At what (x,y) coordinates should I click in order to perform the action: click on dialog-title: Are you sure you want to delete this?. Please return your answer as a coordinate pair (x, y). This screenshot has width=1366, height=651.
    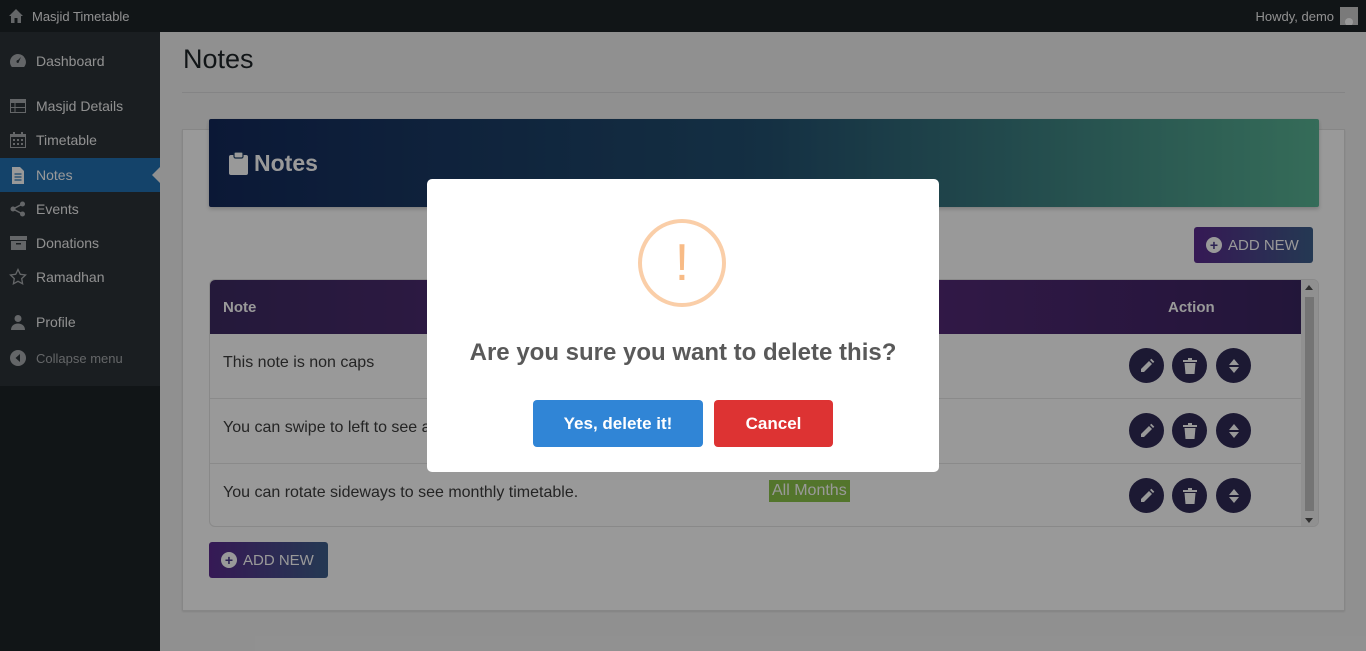
    Looking at the image, I should click on (683, 352).